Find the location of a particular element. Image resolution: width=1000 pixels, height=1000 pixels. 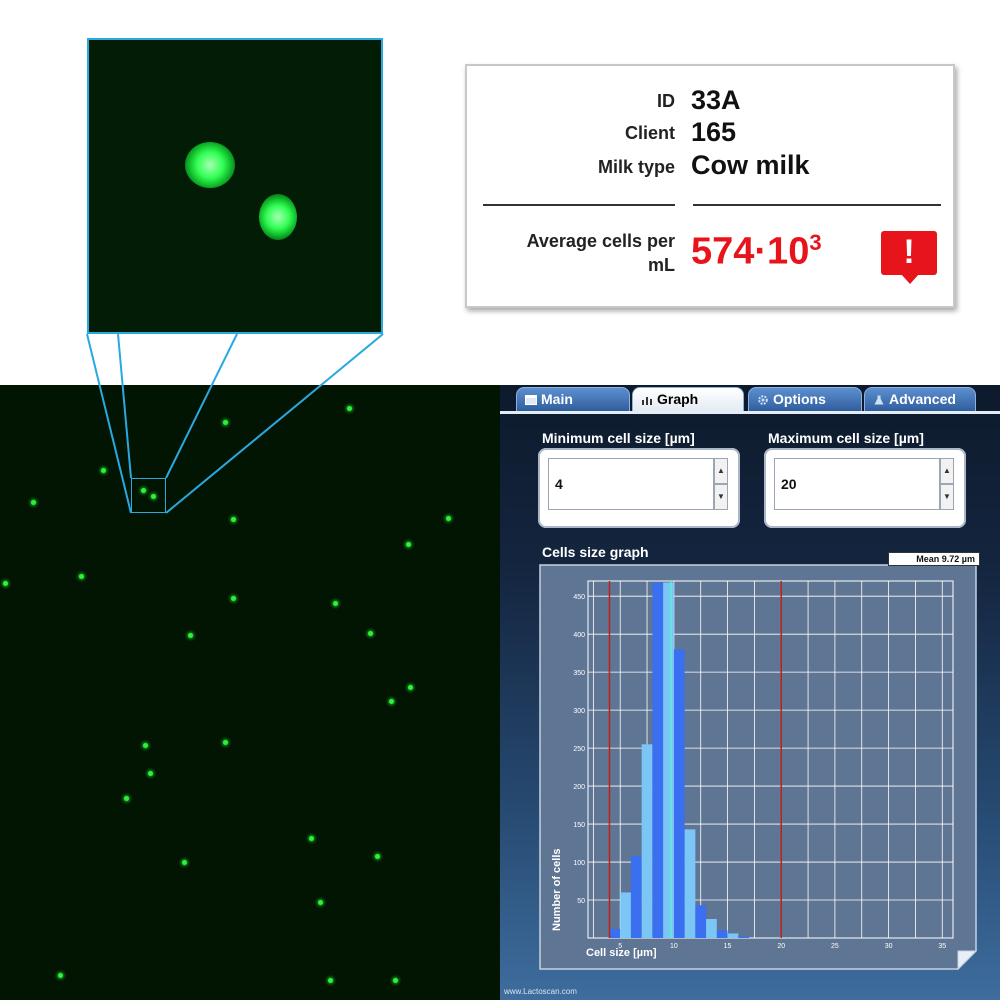

x-tick-label: 15 is located at coordinates (728, 946).